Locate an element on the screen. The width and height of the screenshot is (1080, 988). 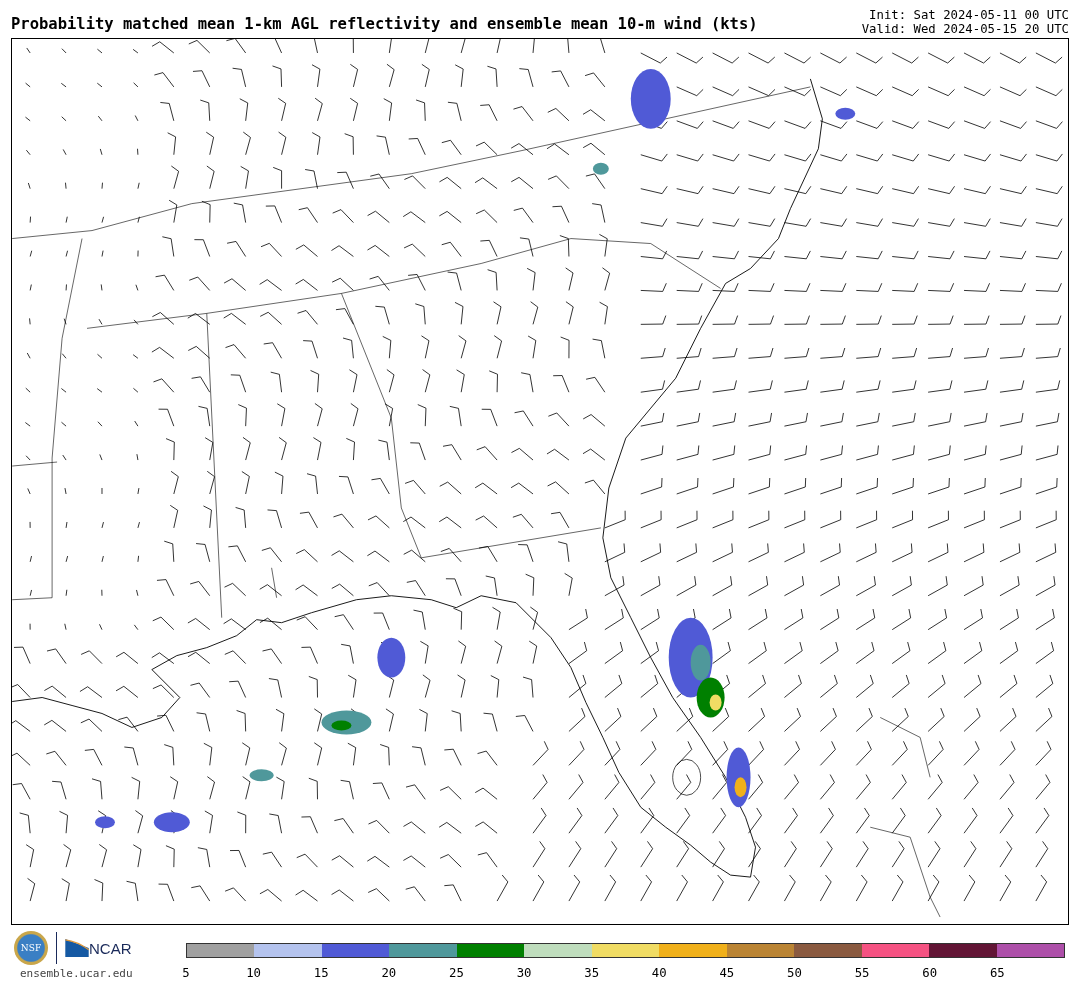
valid-time: Valid: Wed 2024-05-15 20 UTC is located at coordinates (965, 29).